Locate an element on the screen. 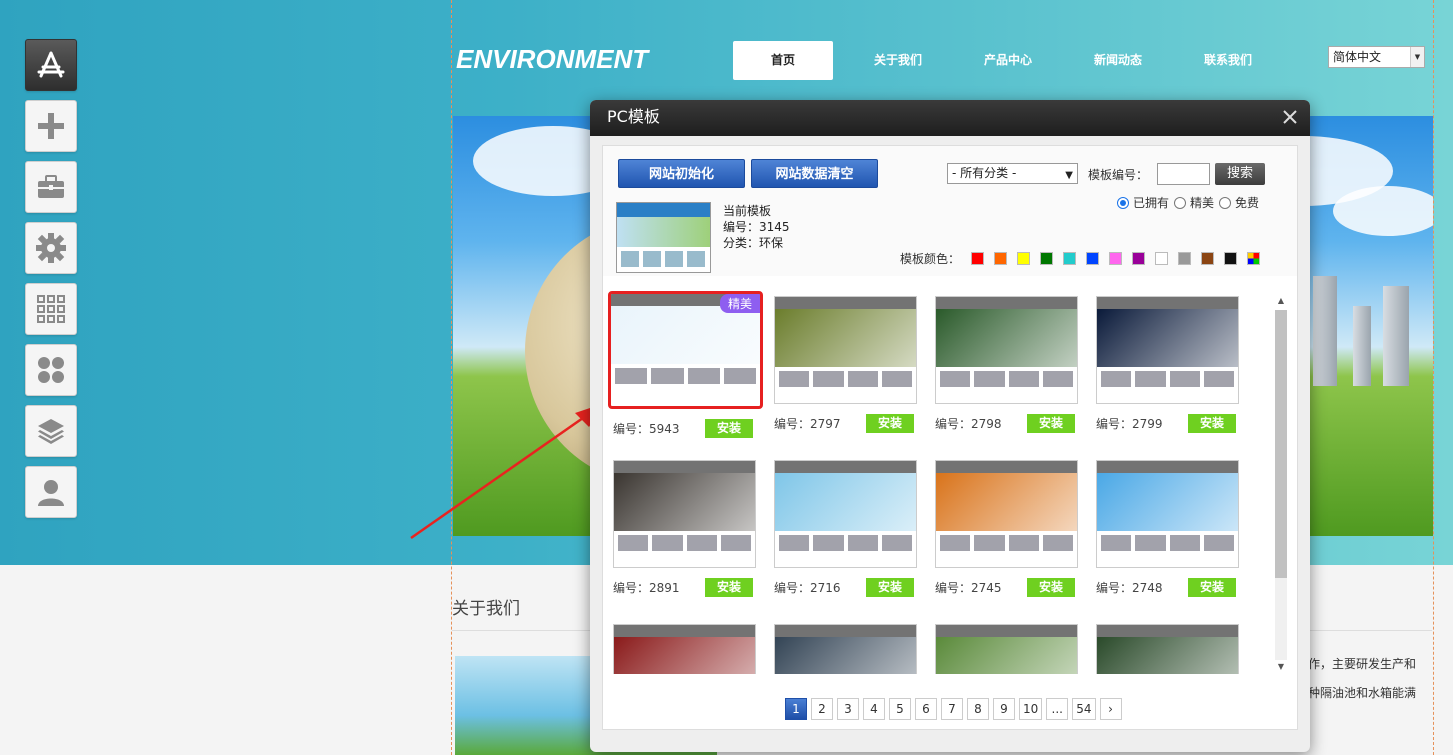  nav-products: 产品中心 is located at coordinates (1008, 60).